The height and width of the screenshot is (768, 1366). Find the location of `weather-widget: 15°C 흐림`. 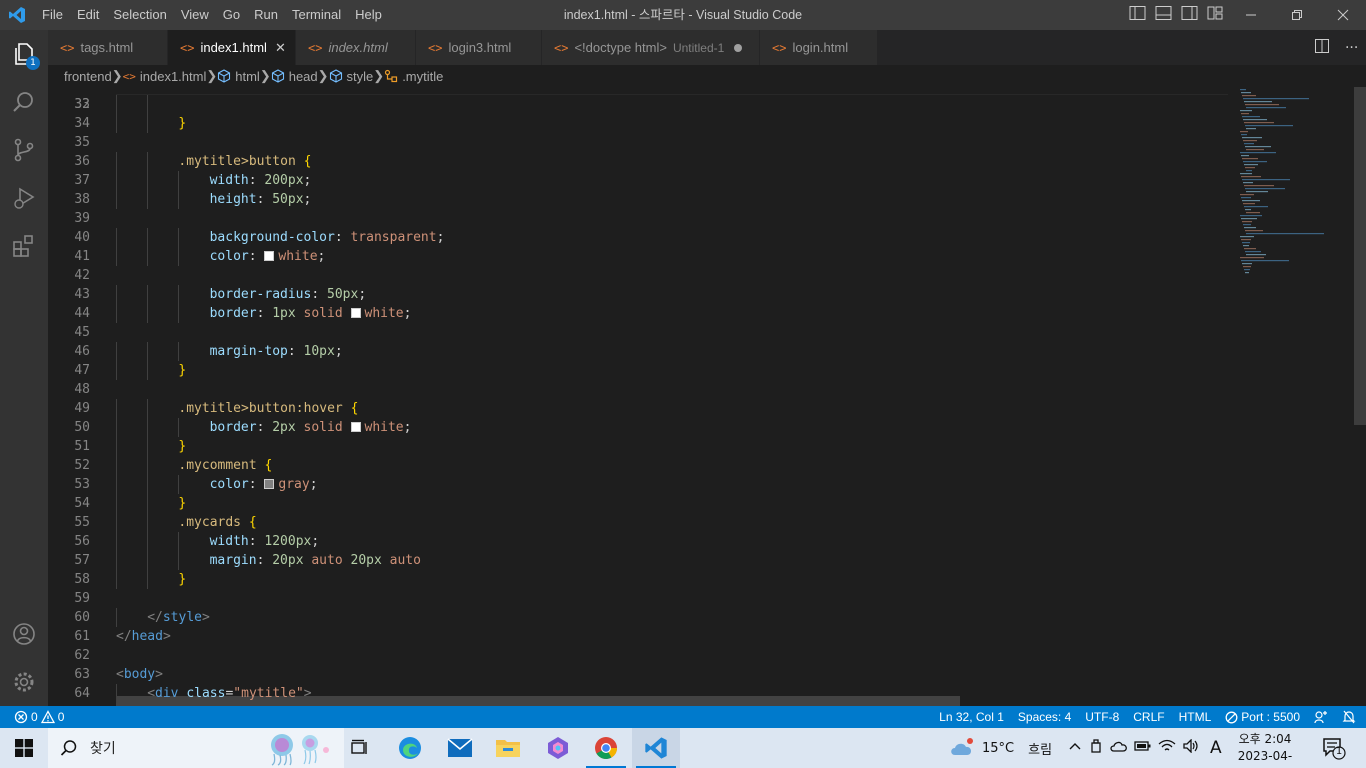

weather-widget: 15°C 흐림 is located at coordinates (1000, 748).